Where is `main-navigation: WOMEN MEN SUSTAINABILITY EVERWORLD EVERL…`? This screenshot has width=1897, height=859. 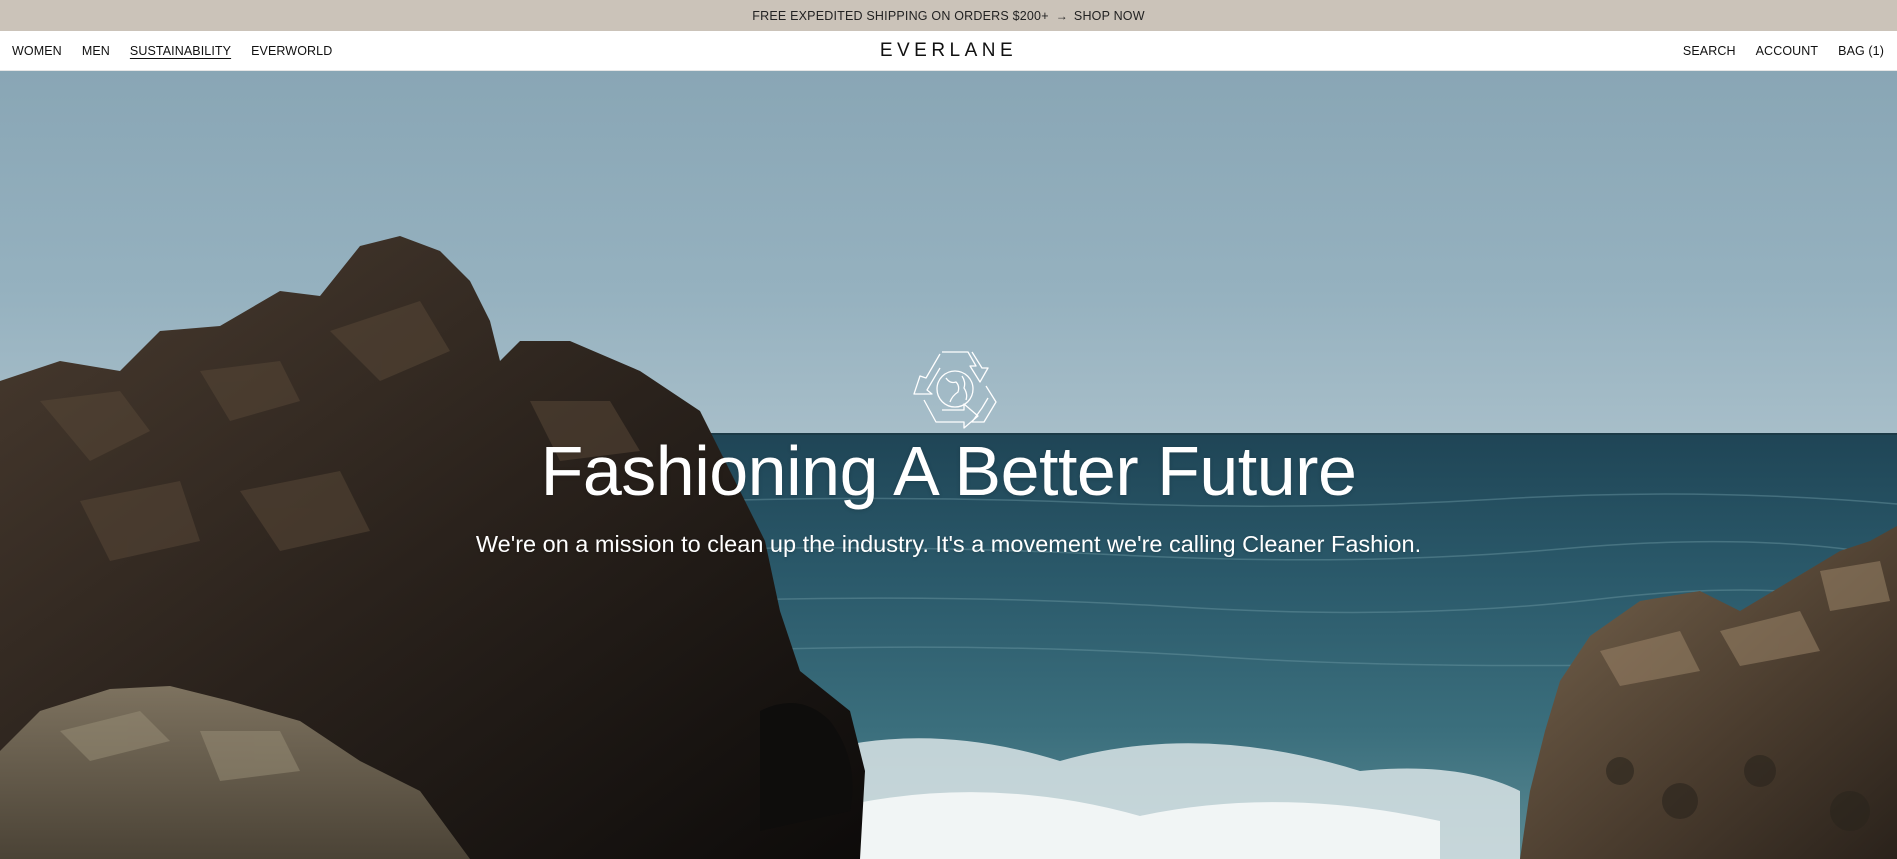 main-navigation: WOMEN MEN SUSTAINABILITY EVERWORLD EVERL… is located at coordinates (948, 51).